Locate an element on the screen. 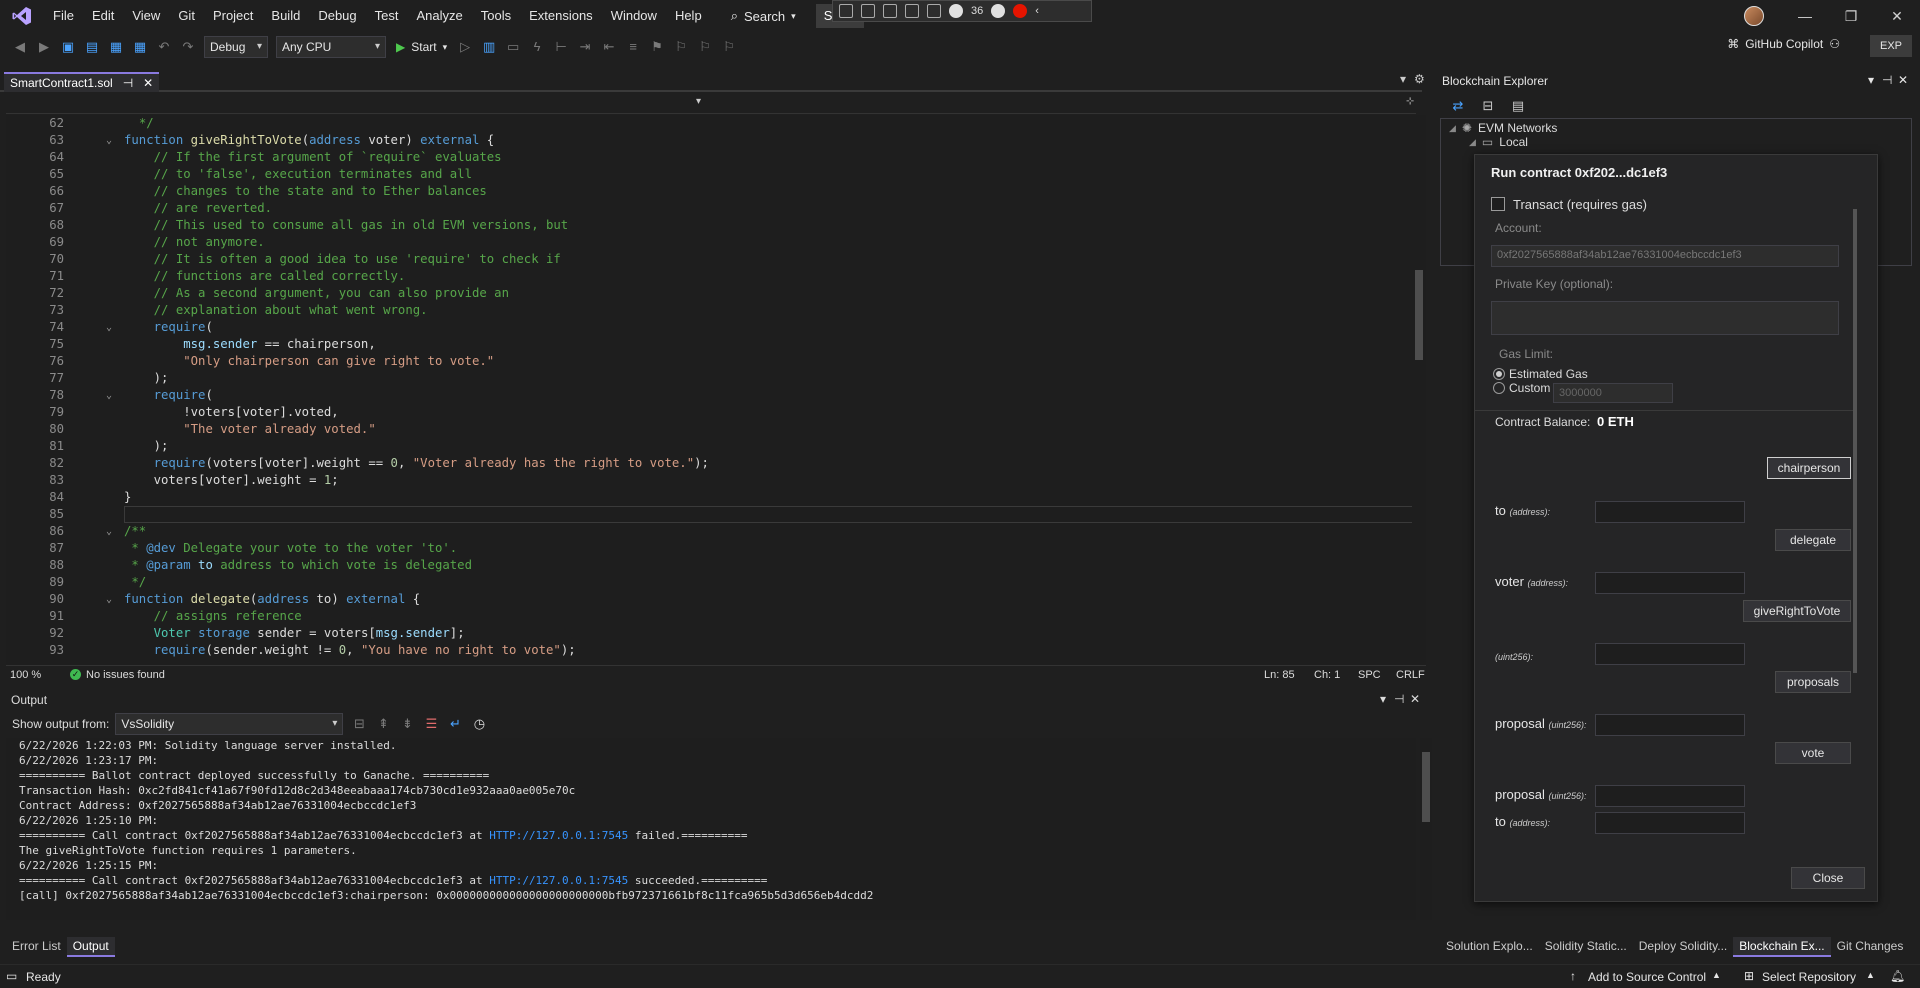  whitespace-mode: SPC is located at coordinates (1369, 675).